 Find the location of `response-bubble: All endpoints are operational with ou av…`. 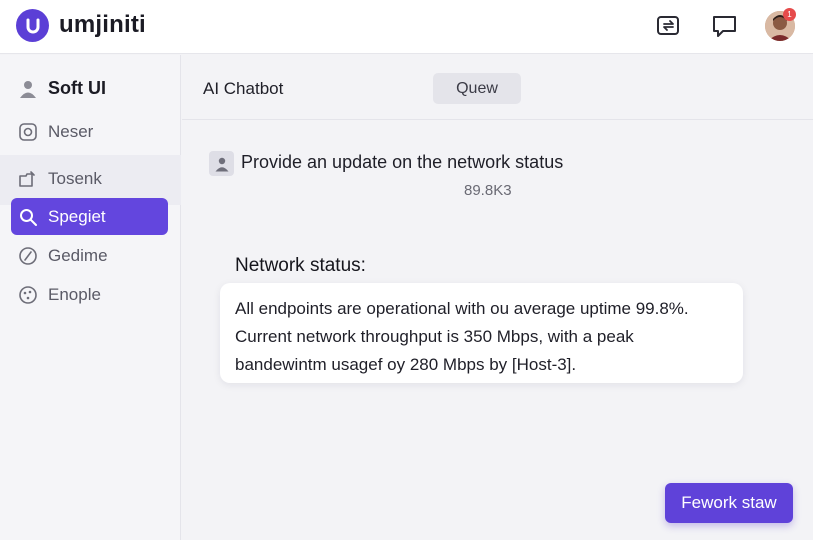

response-bubble: All endpoints are operational with ou av… is located at coordinates (481, 333).